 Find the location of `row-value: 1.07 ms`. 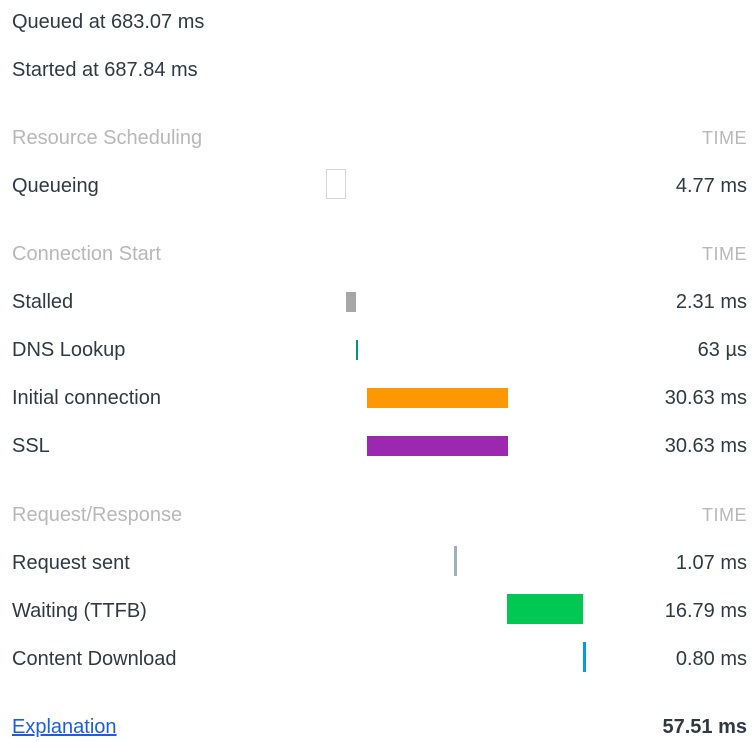

row-value: 1.07 ms is located at coordinates (711, 563).